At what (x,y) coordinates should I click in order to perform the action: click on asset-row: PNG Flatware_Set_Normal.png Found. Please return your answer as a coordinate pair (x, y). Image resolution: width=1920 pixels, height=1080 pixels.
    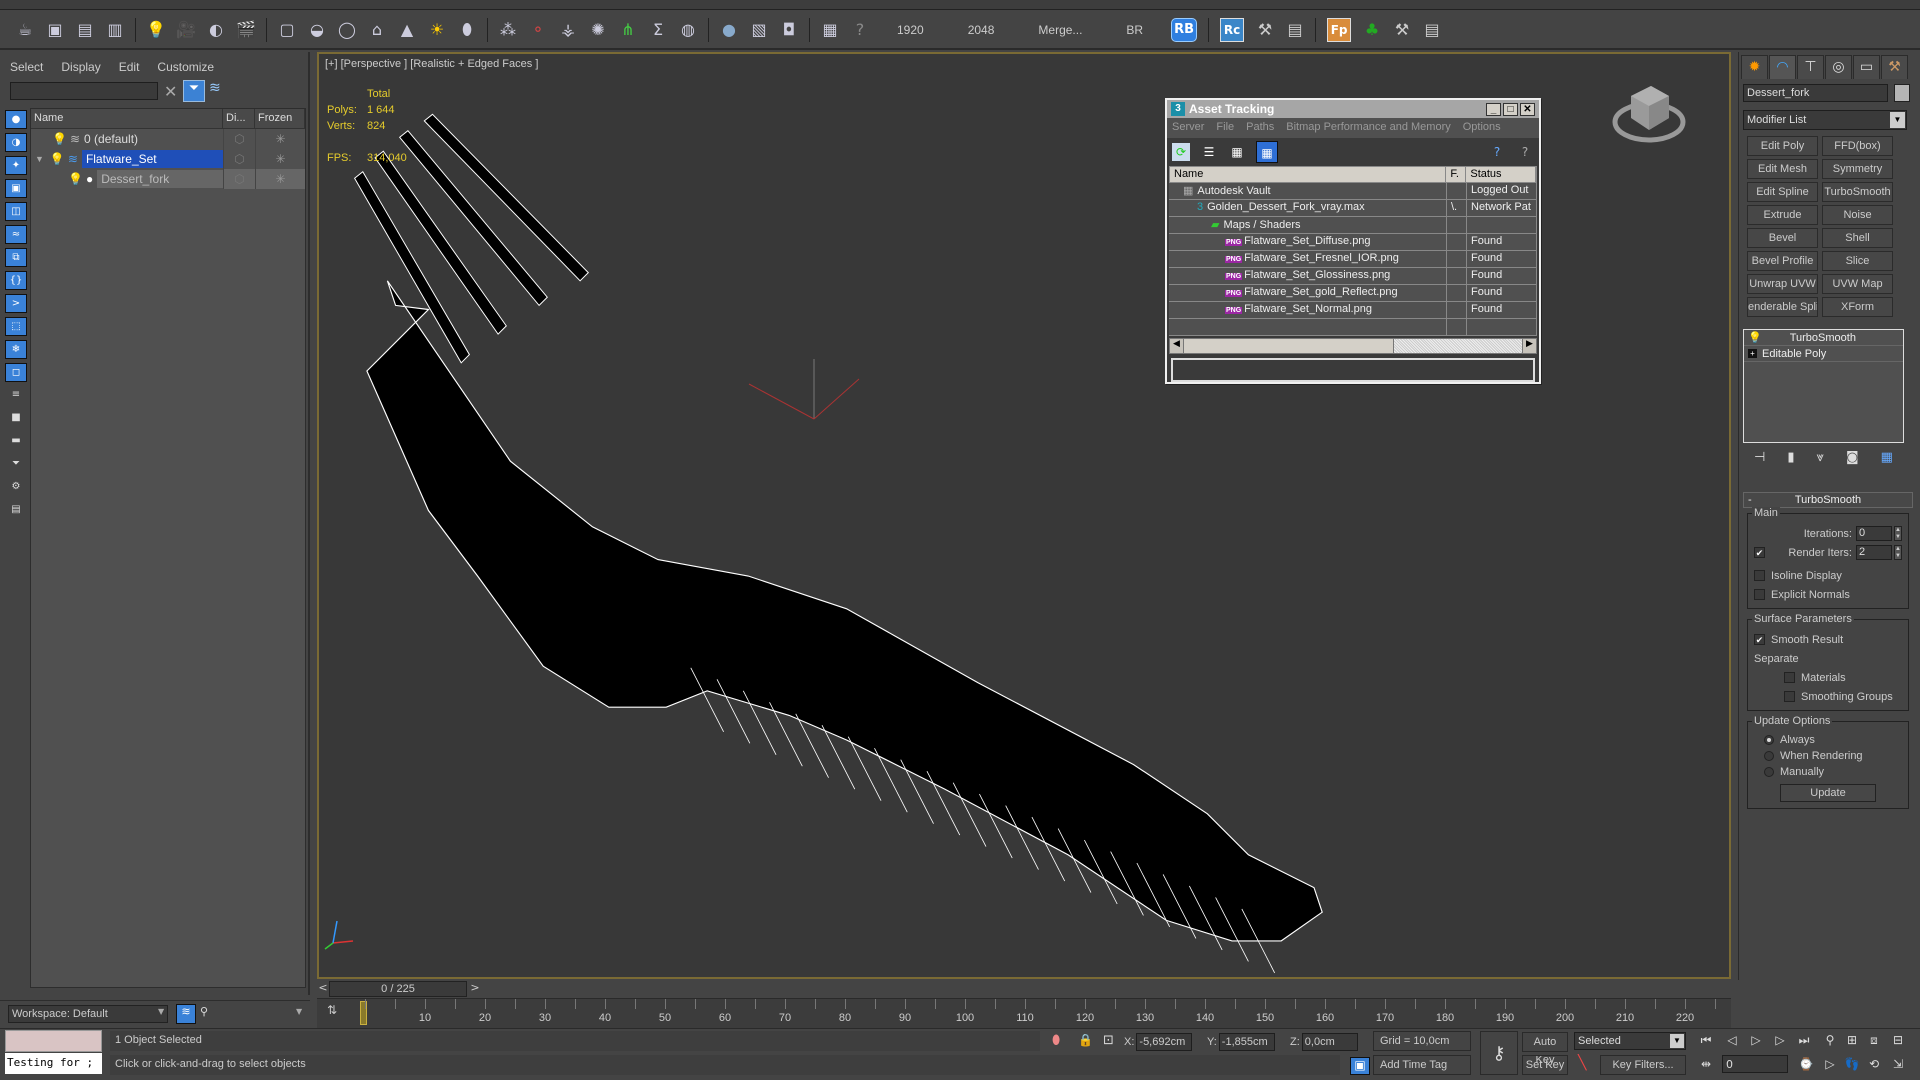
    Looking at the image, I should click on (1353, 310).